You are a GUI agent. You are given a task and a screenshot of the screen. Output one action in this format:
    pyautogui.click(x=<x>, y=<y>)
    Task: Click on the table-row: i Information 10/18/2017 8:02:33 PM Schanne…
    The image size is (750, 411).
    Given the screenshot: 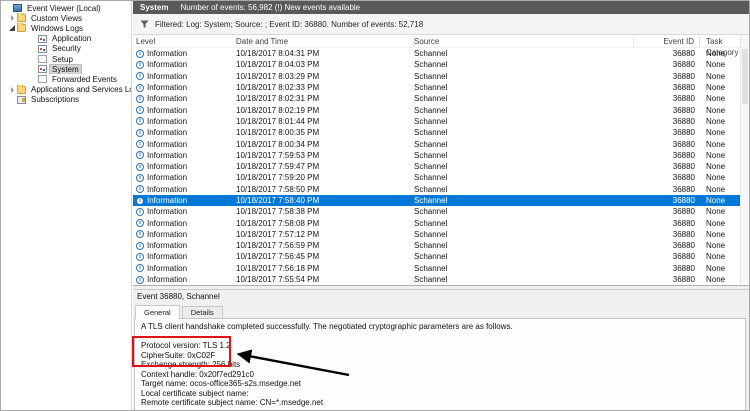 What is the action you would take?
    pyautogui.click(x=441, y=87)
    